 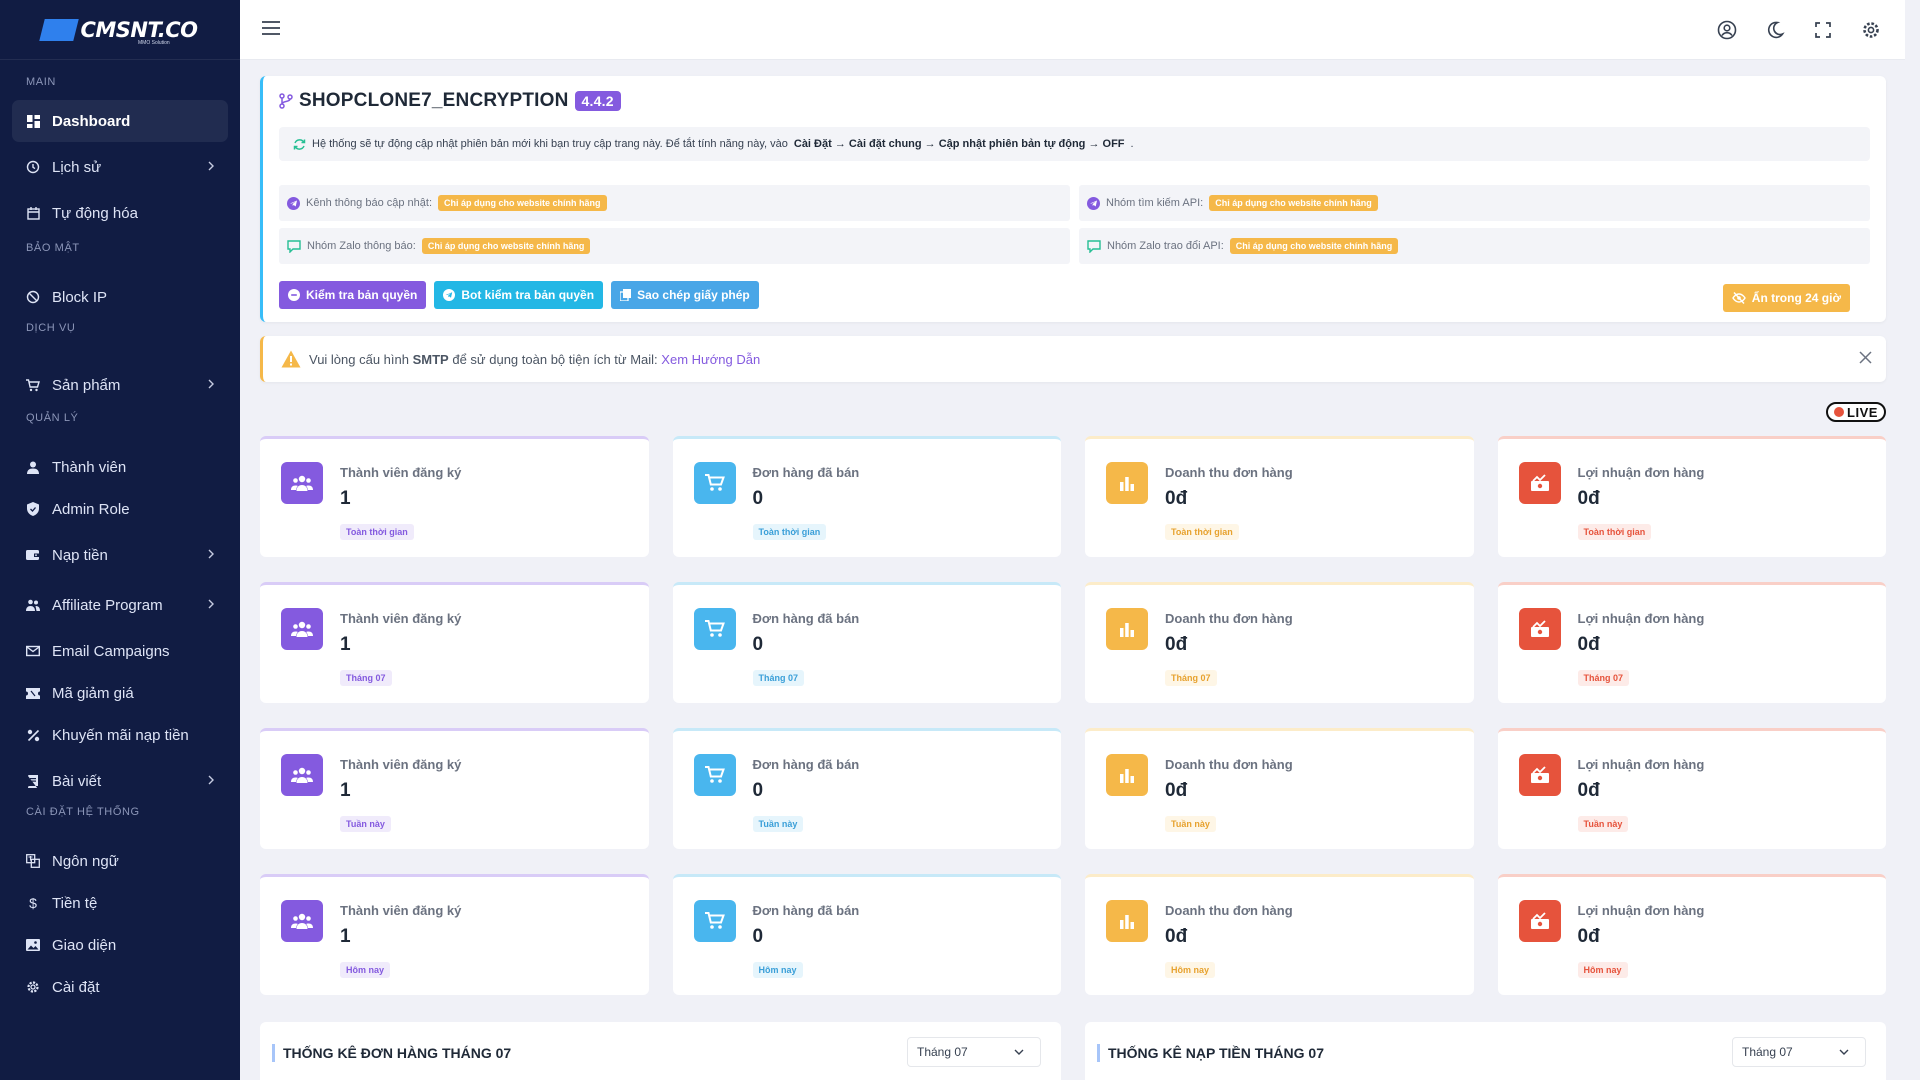 What do you see at coordinates (120, 167) in the screenshot?
I see `sidebar-item-history: Lịch sử` at bounding box center [120, 167].